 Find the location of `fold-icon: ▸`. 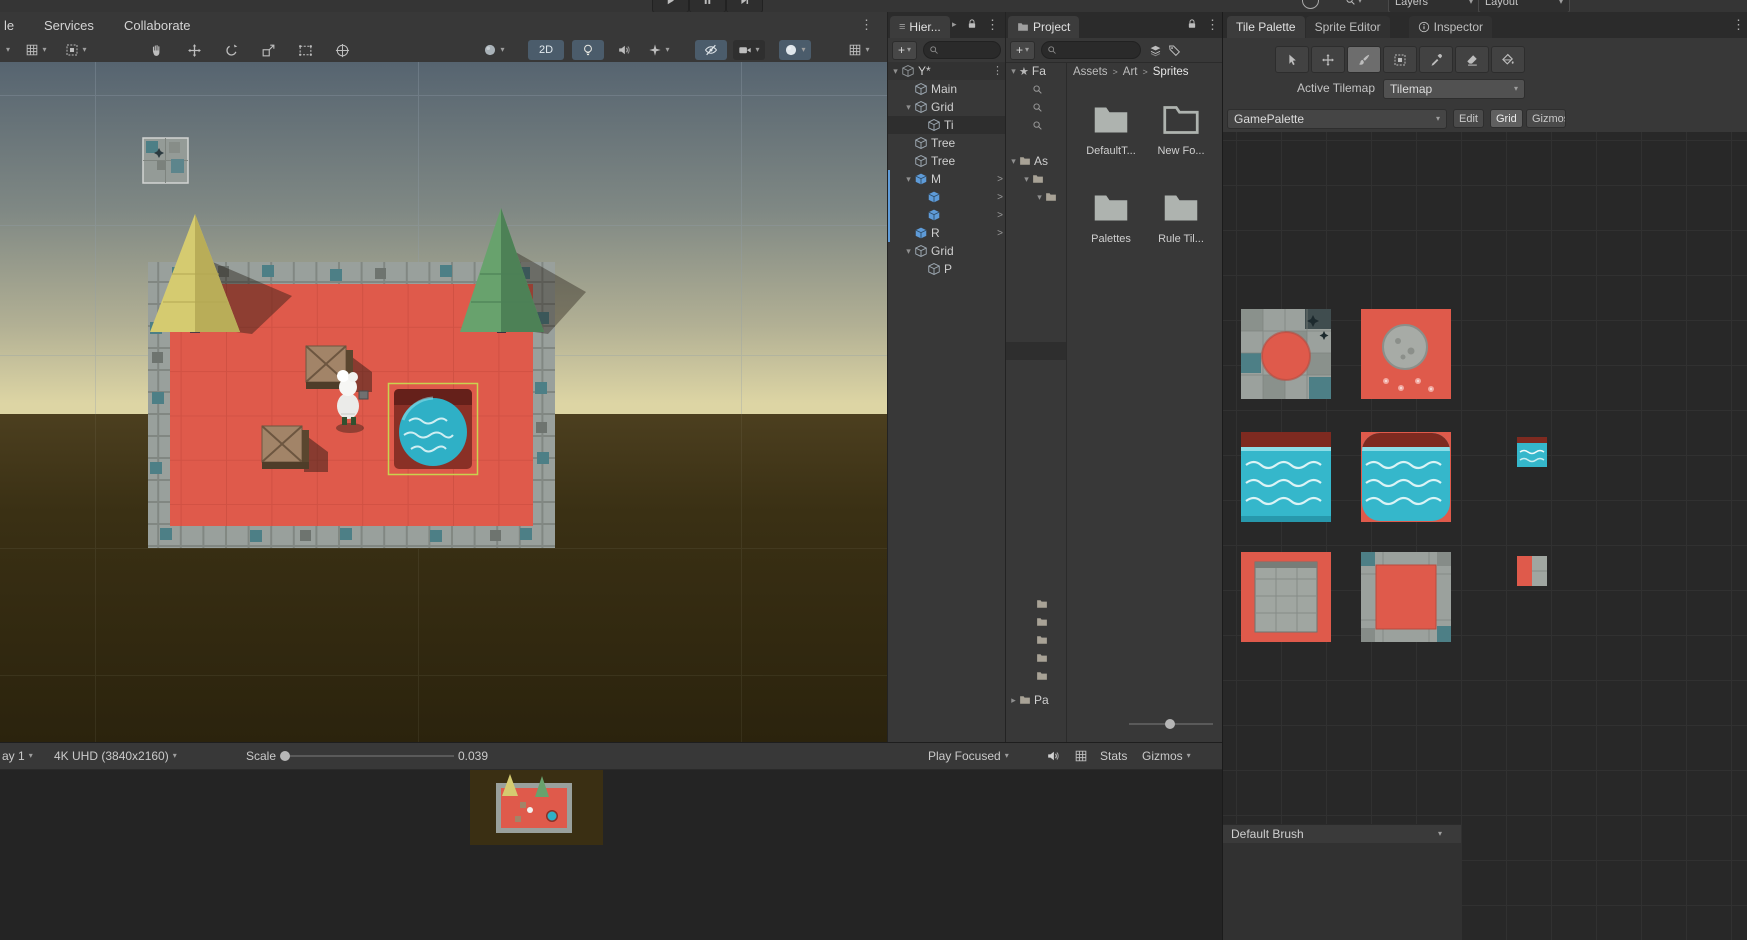

fold-icon: ▸ is located at coordinates (1013, 700).